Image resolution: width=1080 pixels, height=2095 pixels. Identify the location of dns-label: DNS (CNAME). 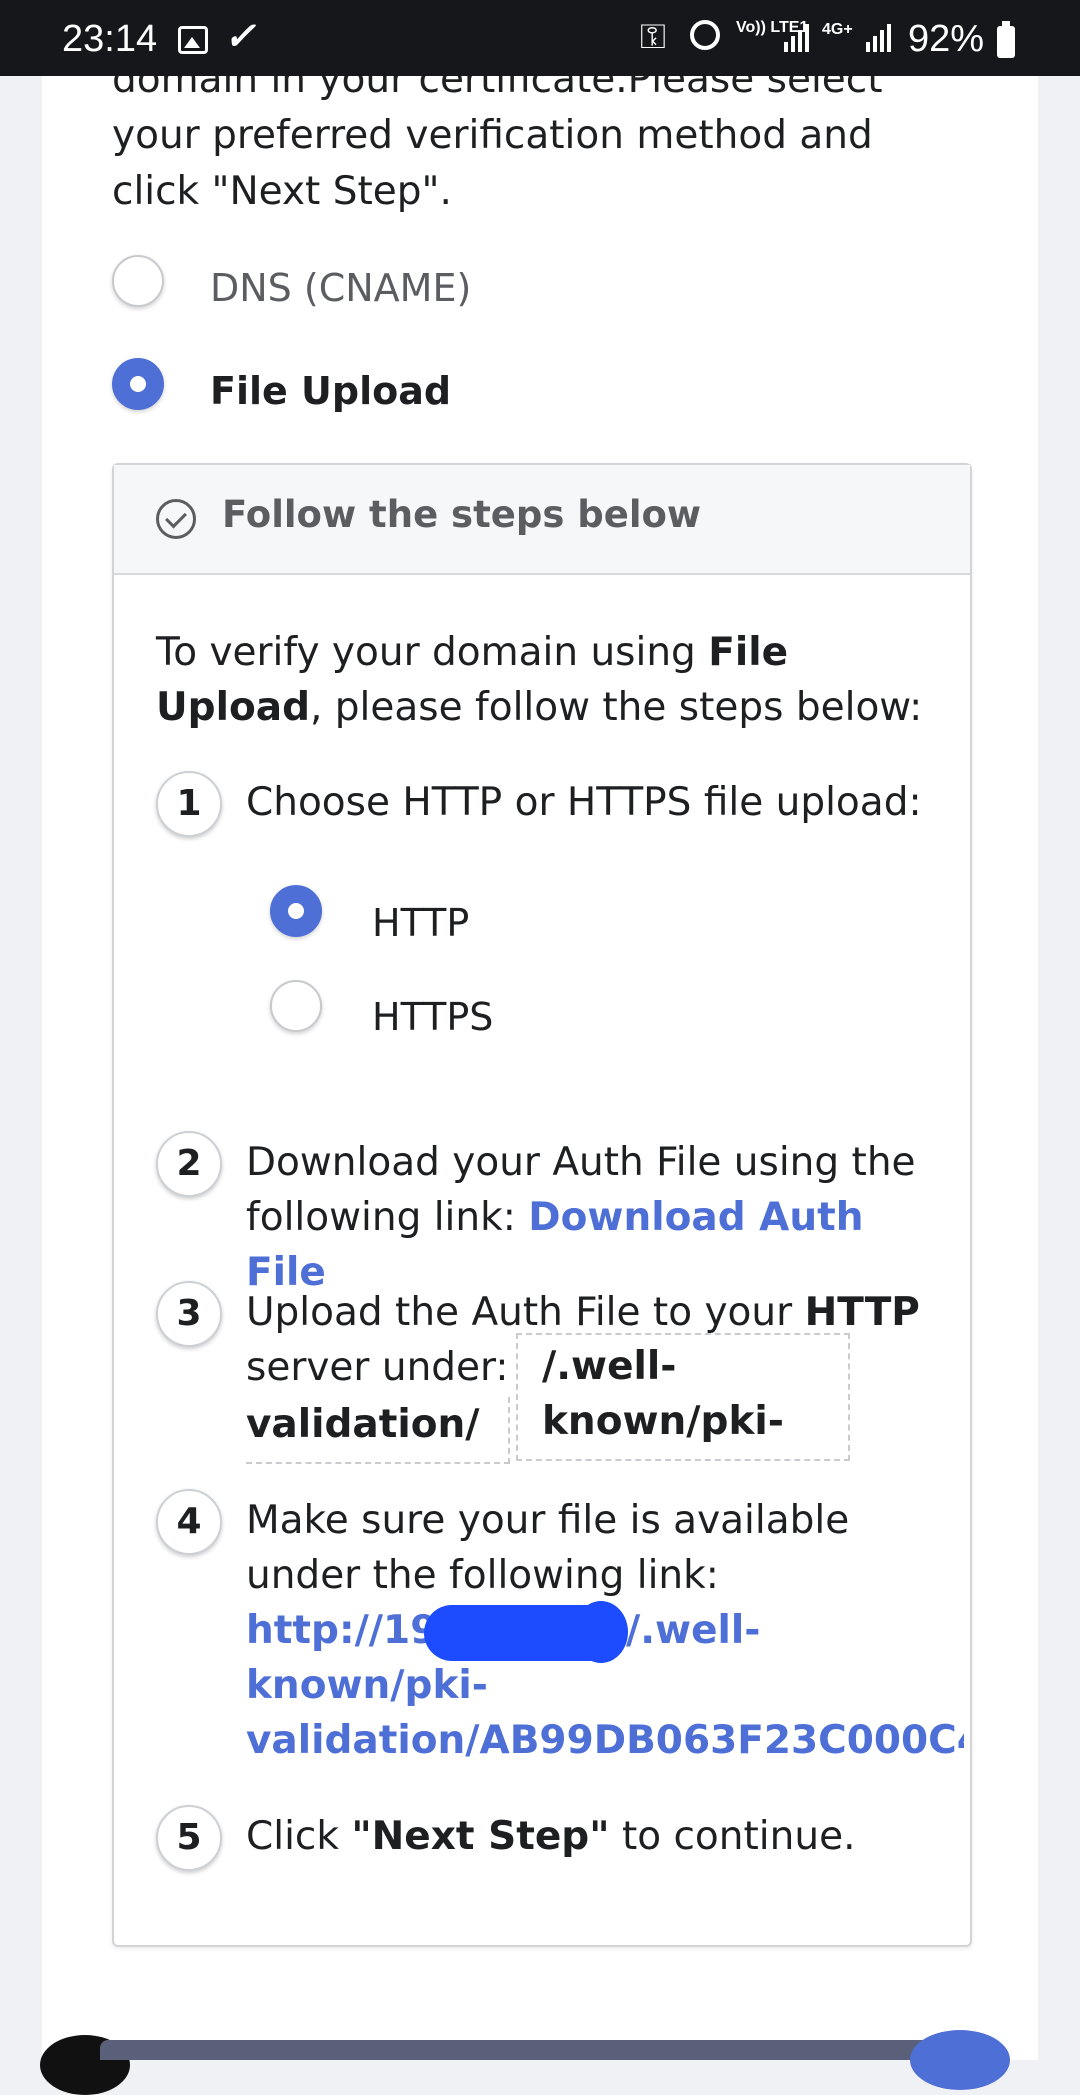
(340, 288).